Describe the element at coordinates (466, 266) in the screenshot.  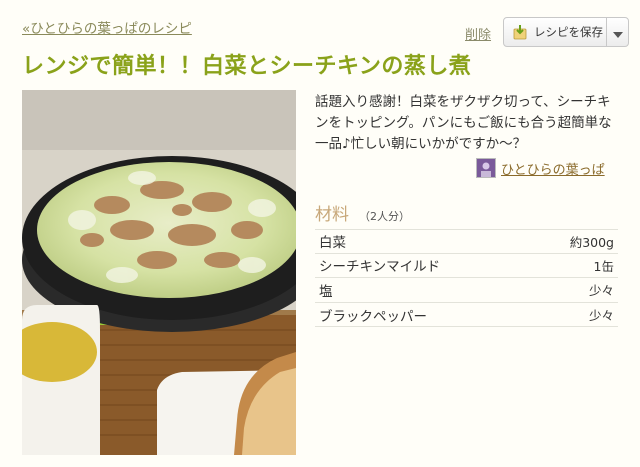
I see `ingredient-row: シーチキンマイルド 1缶` at that location.